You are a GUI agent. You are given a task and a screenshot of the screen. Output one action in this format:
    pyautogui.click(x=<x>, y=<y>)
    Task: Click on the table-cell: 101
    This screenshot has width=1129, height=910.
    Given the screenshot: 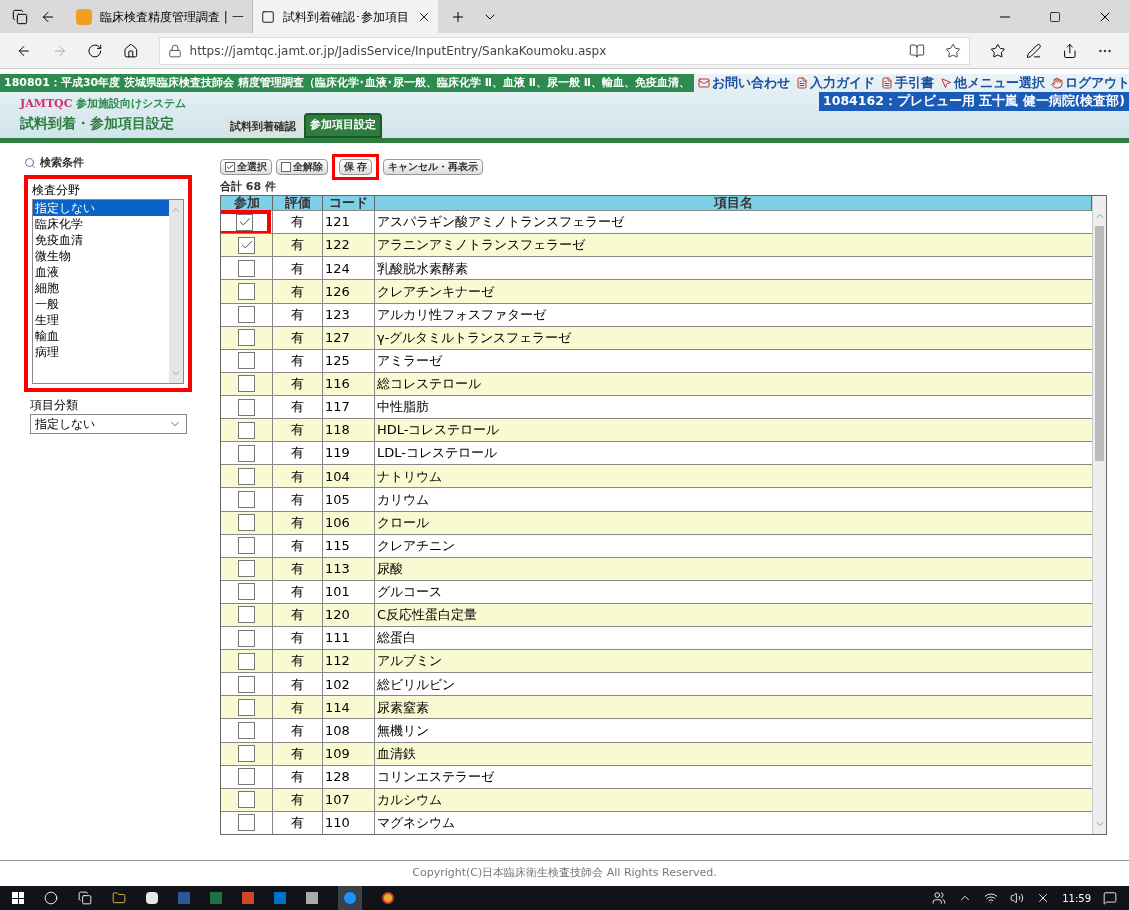 What is the action you would take?
    pyautogui.click(x=349, y=591)
    